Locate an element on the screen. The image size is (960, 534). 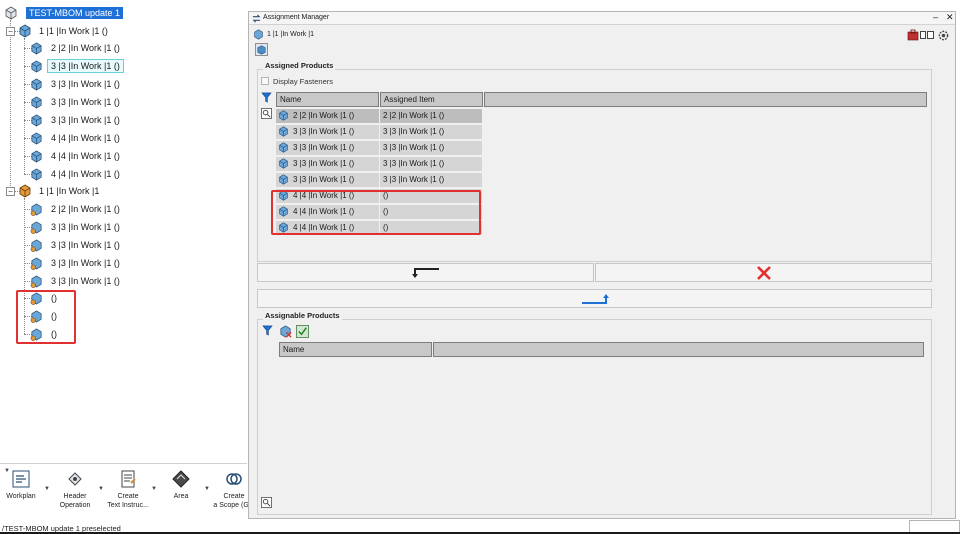
toolbar-label: Header Operation is located at coordinates (75, 501).